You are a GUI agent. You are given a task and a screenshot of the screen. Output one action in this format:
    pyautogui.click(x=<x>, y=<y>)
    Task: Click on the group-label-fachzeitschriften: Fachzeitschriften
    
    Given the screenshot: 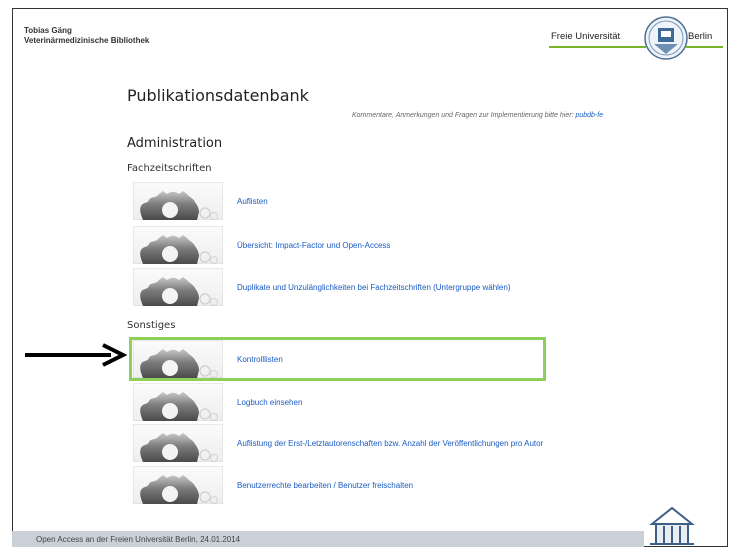 What is the action you would take?
    pyautogui.click(x=169, y=168)
    